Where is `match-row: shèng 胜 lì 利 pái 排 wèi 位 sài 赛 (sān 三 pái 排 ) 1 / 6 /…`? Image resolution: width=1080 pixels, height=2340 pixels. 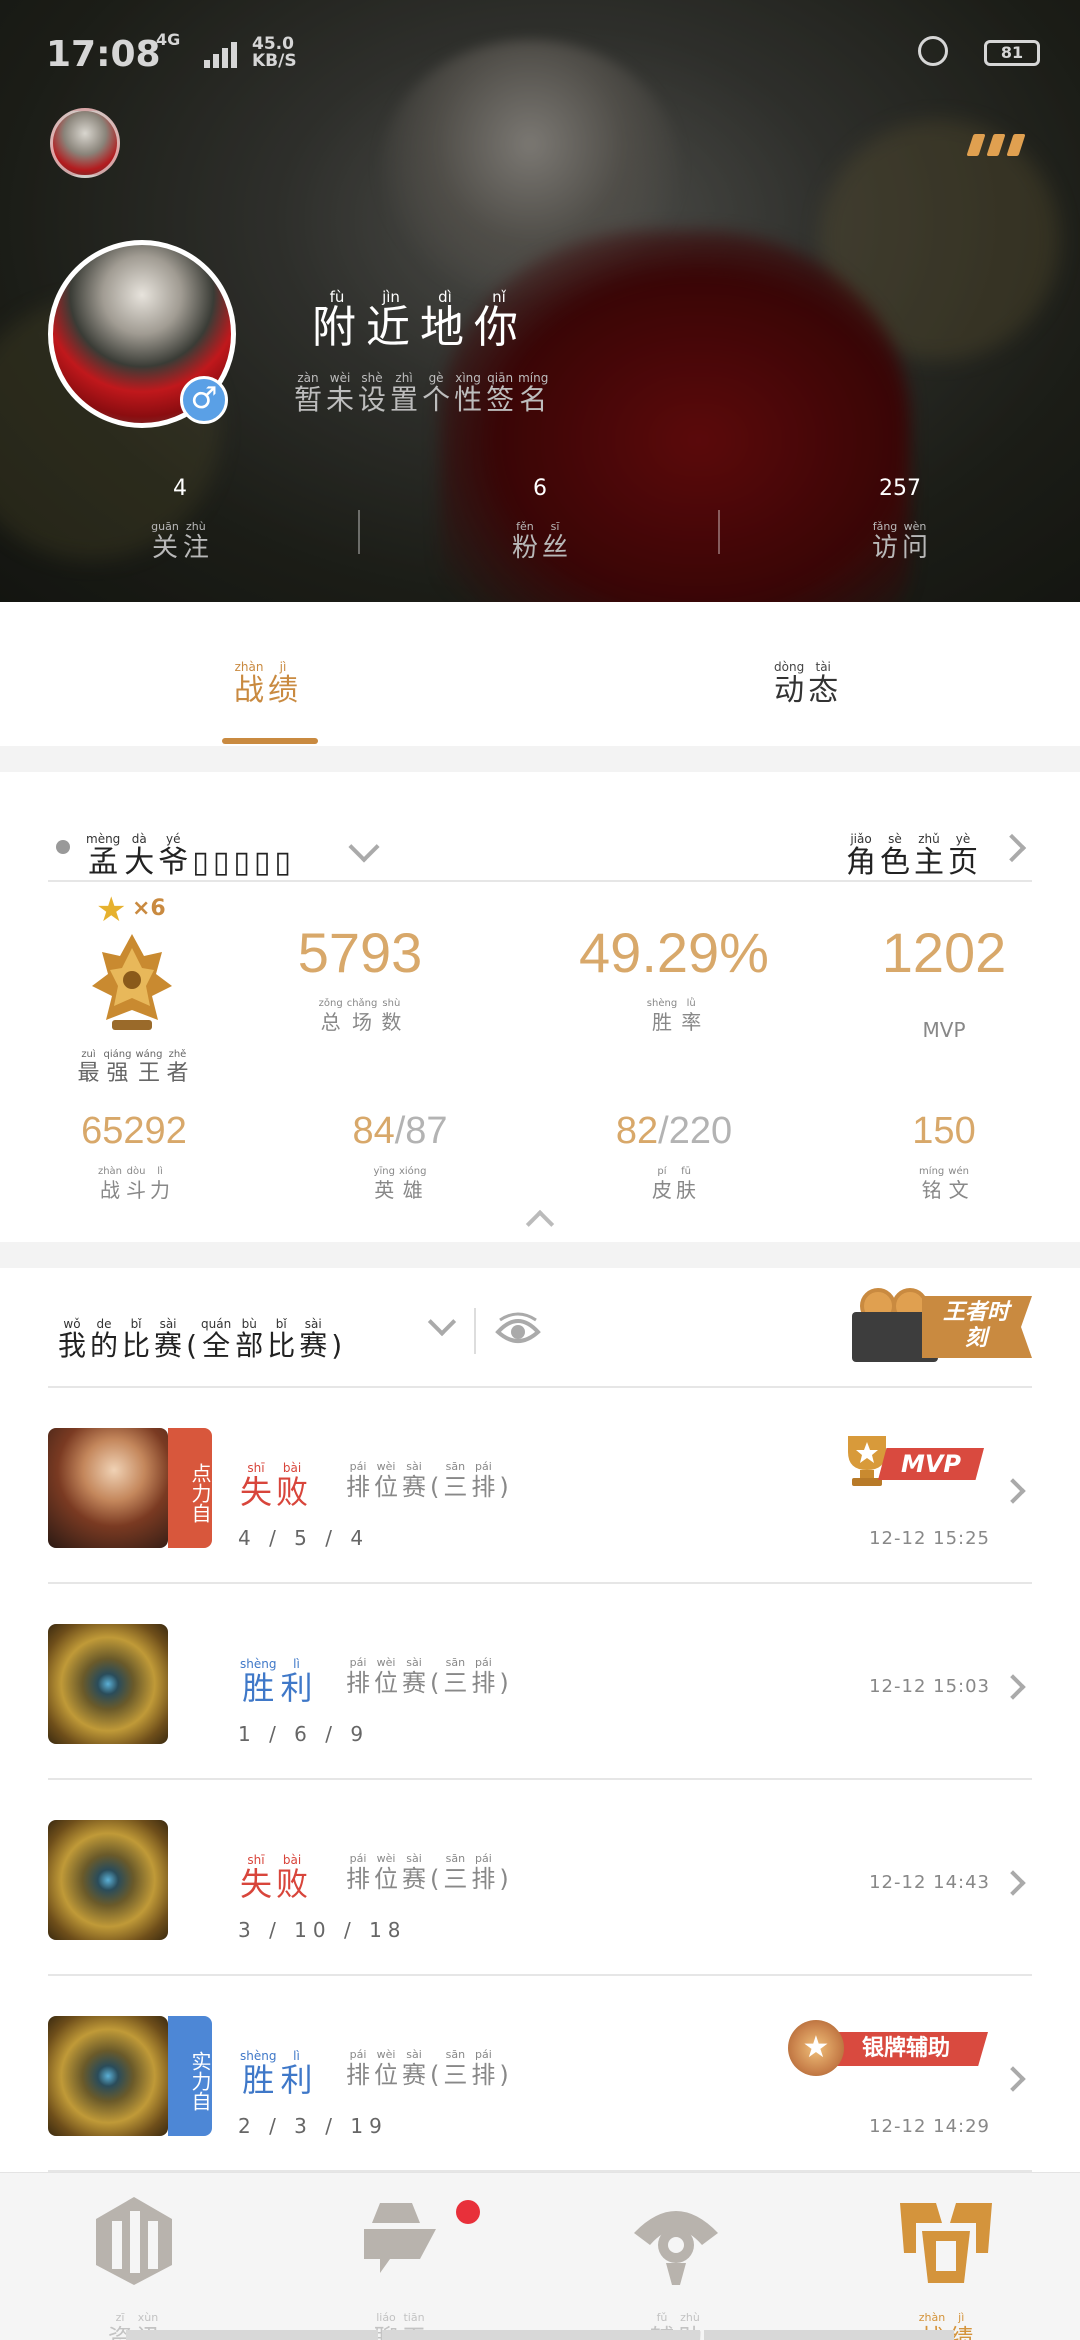 match-row: shèng 胜 lì 利 pái 排 wèi 位 sài 赛 (sān 三 pái 排 ) 1 / 6 /… is located at coordinates (540, 1683).